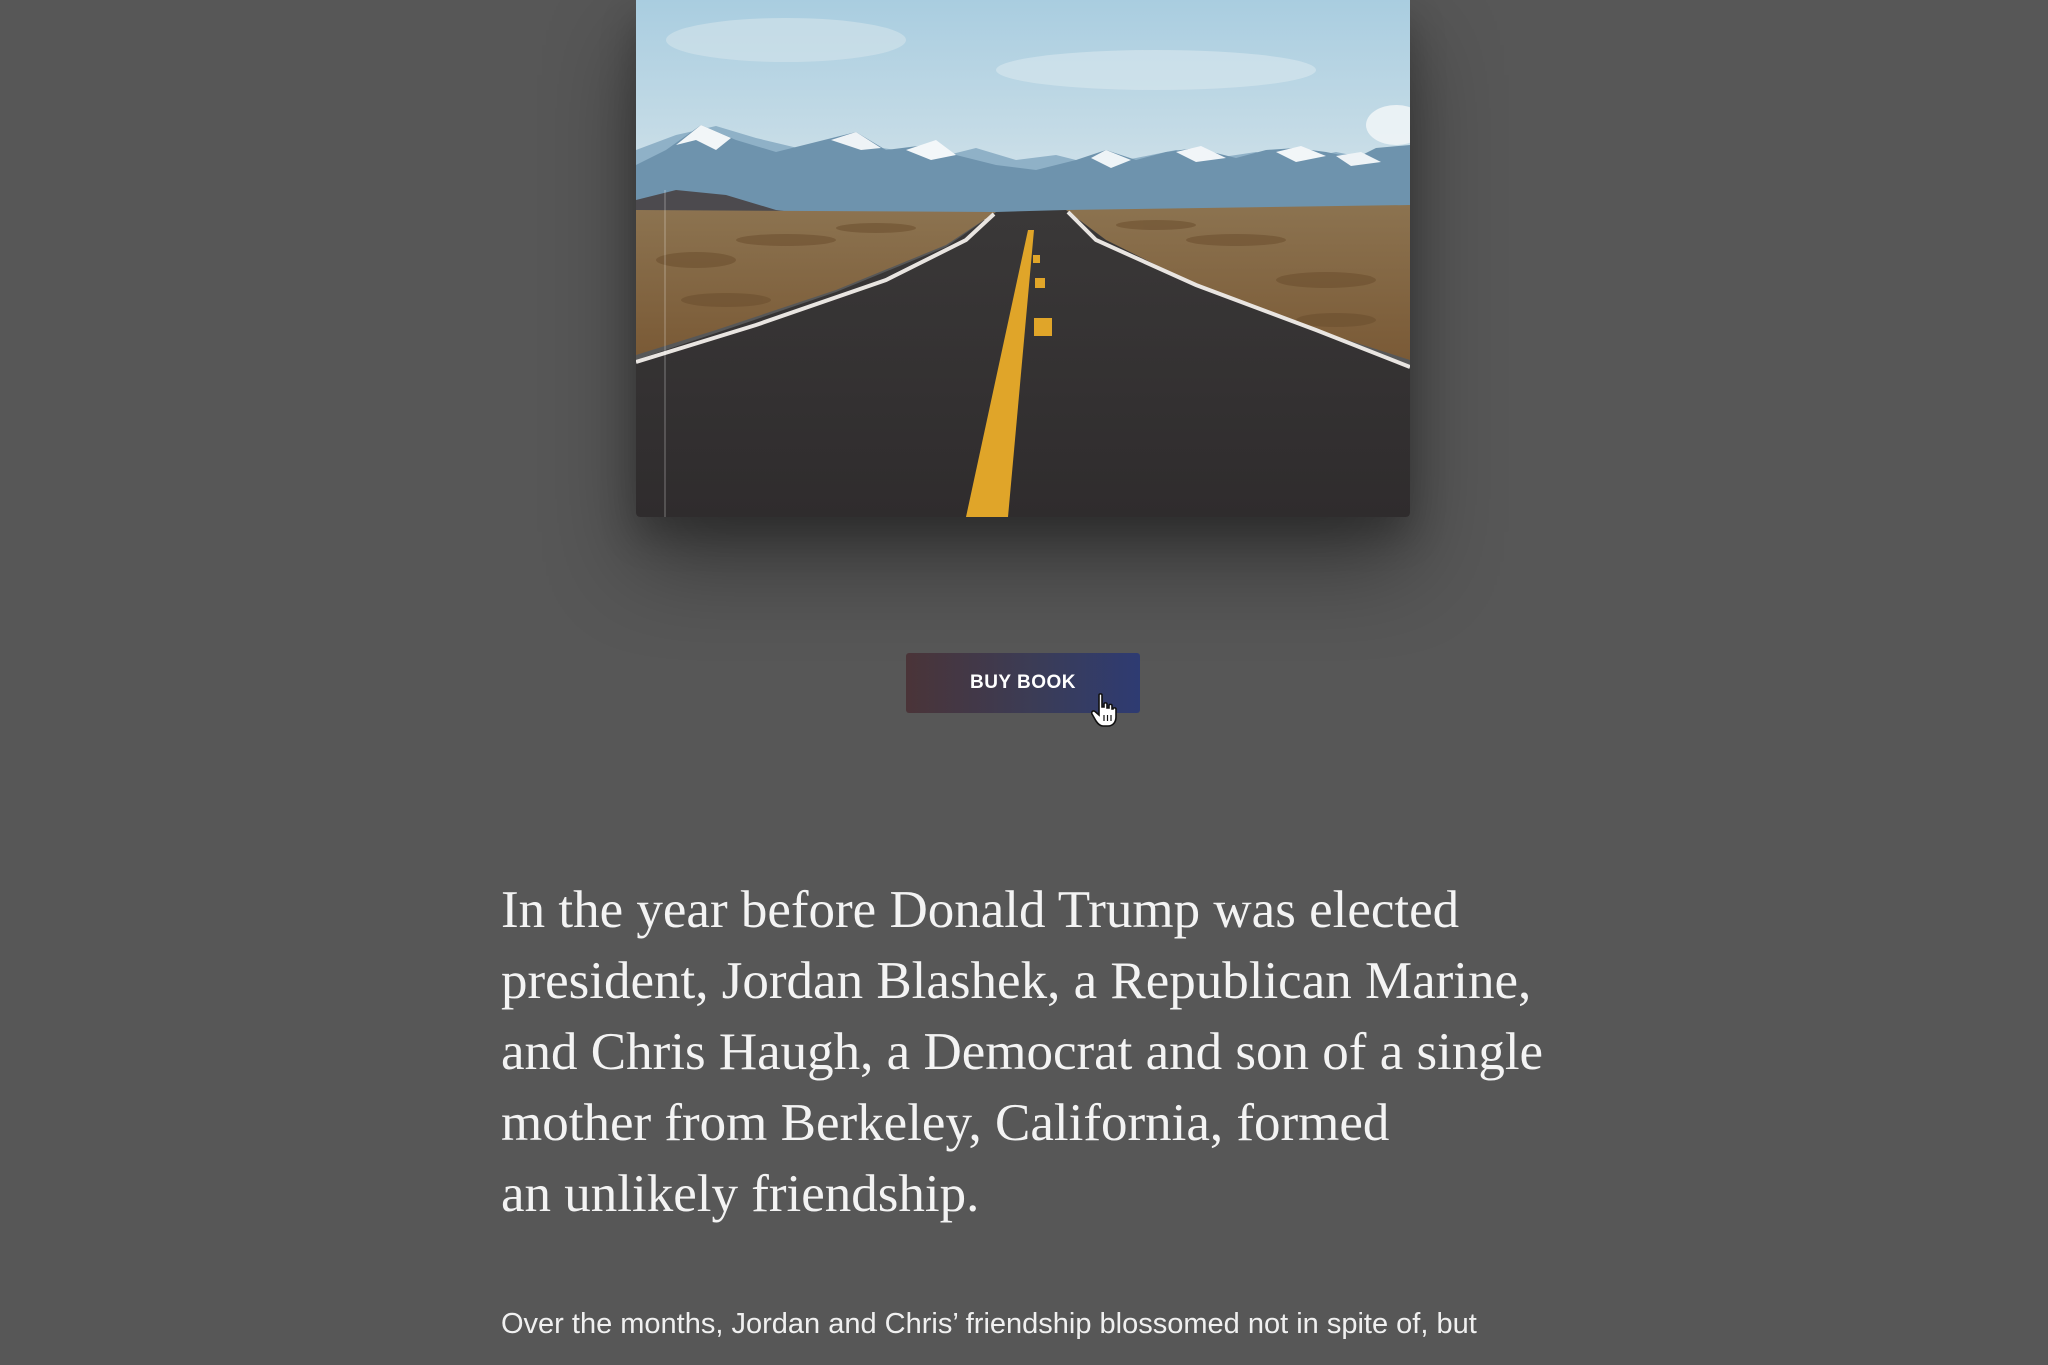  What do you see at coordinates (1104, 710) in the screenshot?
I see `hand-pointer-cursor-icon` at bounding box center [1104, 710].